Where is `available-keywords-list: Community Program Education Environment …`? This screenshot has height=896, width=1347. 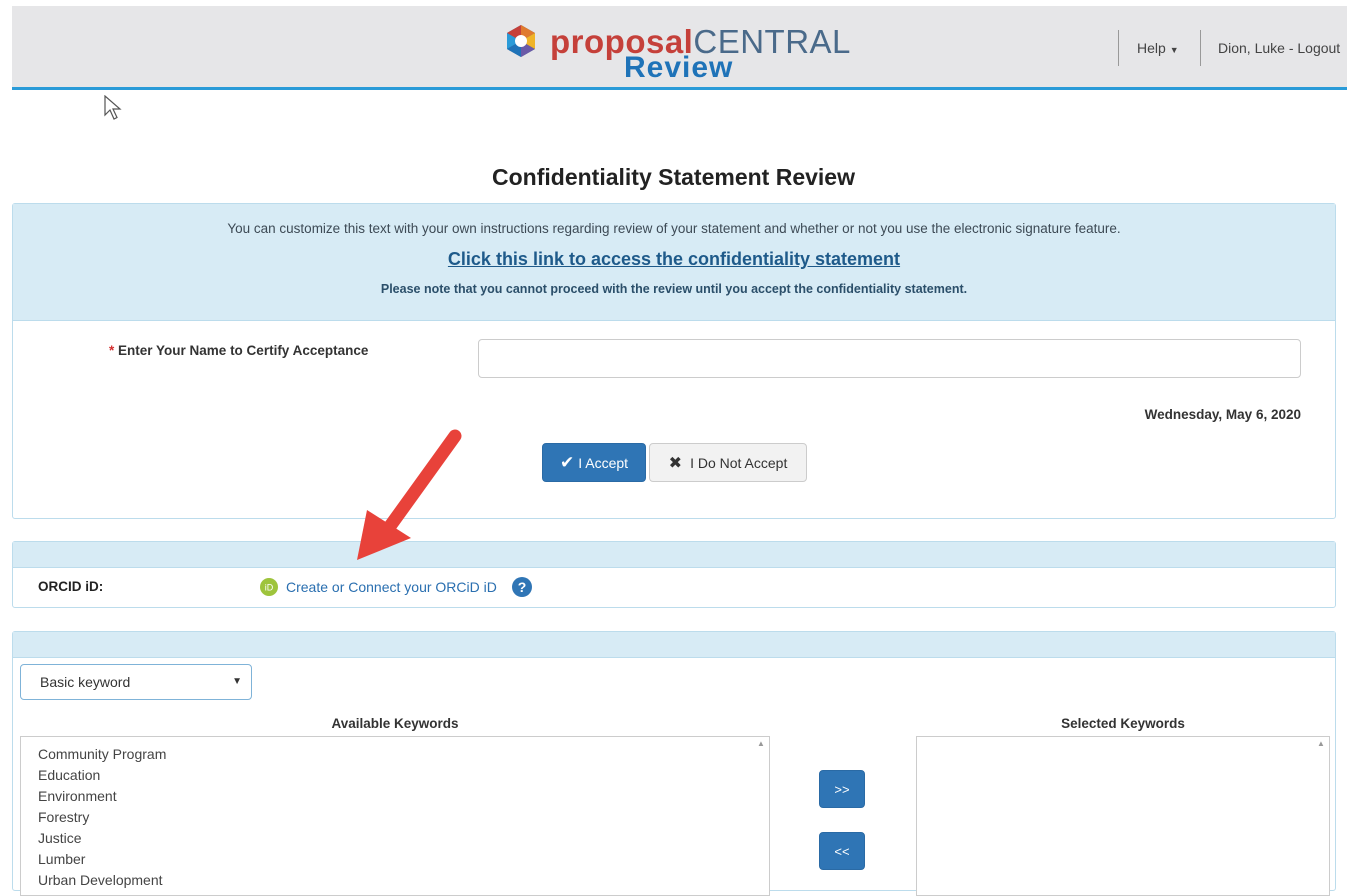 available-keywords-list: Community Program Education Environment … is located at coordinates (395, 816).